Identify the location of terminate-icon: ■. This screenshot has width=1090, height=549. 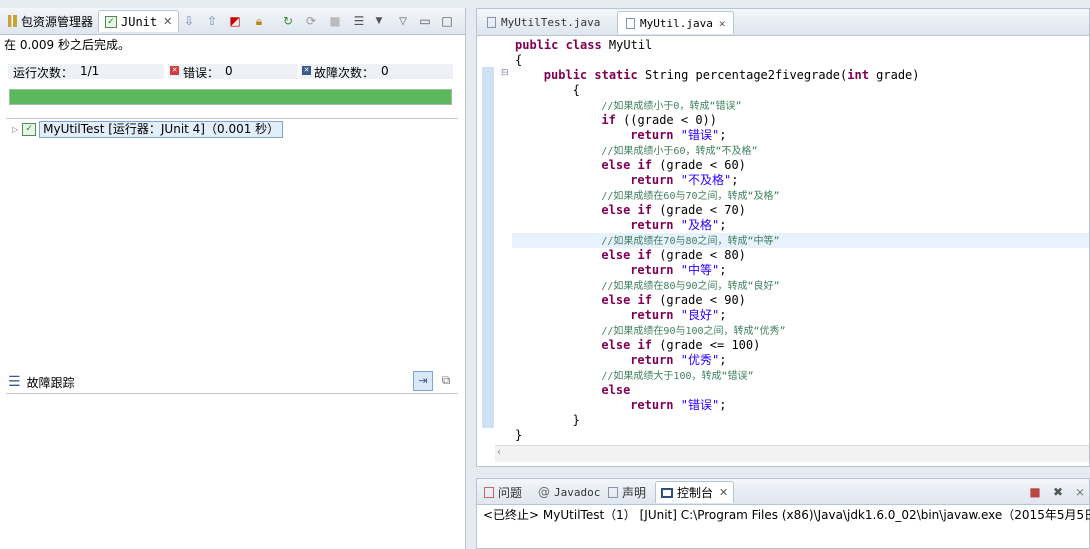
(1035, 492).